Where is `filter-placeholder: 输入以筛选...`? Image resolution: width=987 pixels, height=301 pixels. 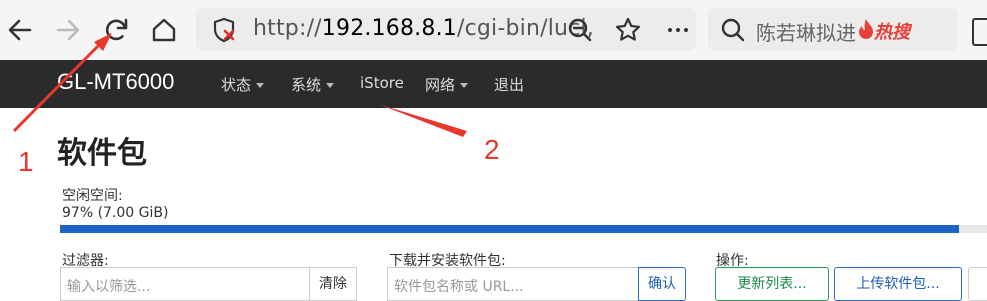
filter-placeholder: 输入以筛选... is located at coordinates (109, 287).